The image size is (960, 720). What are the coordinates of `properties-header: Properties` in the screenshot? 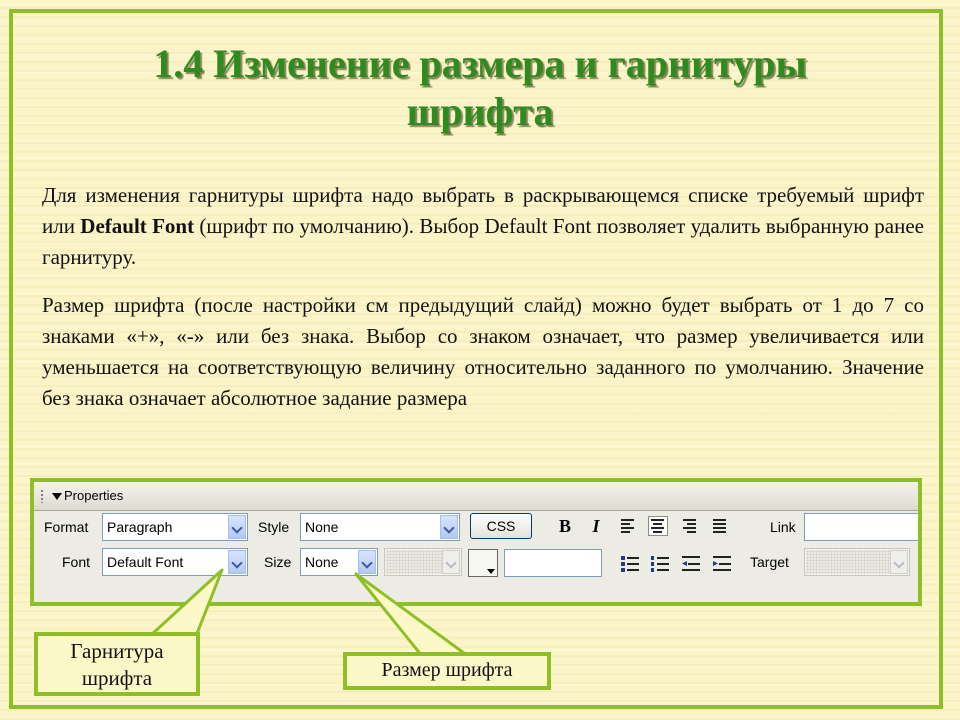 It's located at (476, 496).